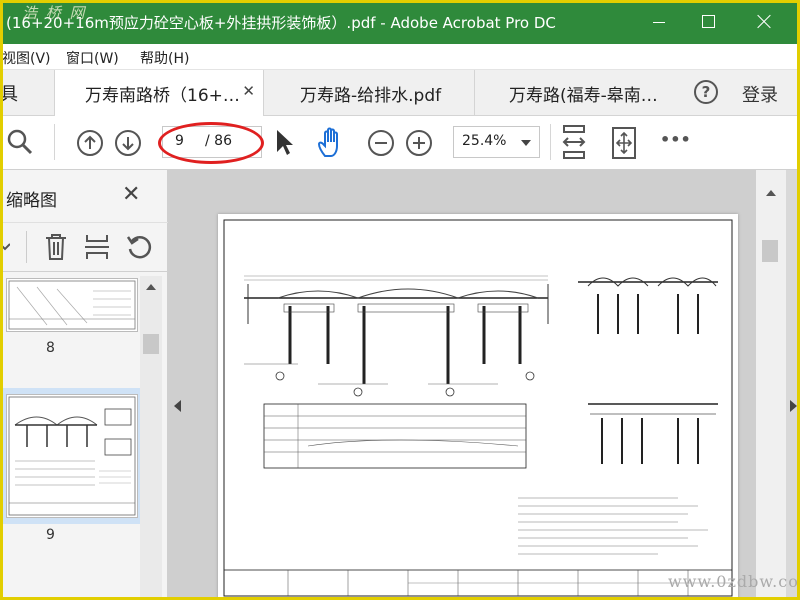 The height and width of the screenshot is (600, 800). I want to click on zoom-select: 25.4%, so click(496, 142).